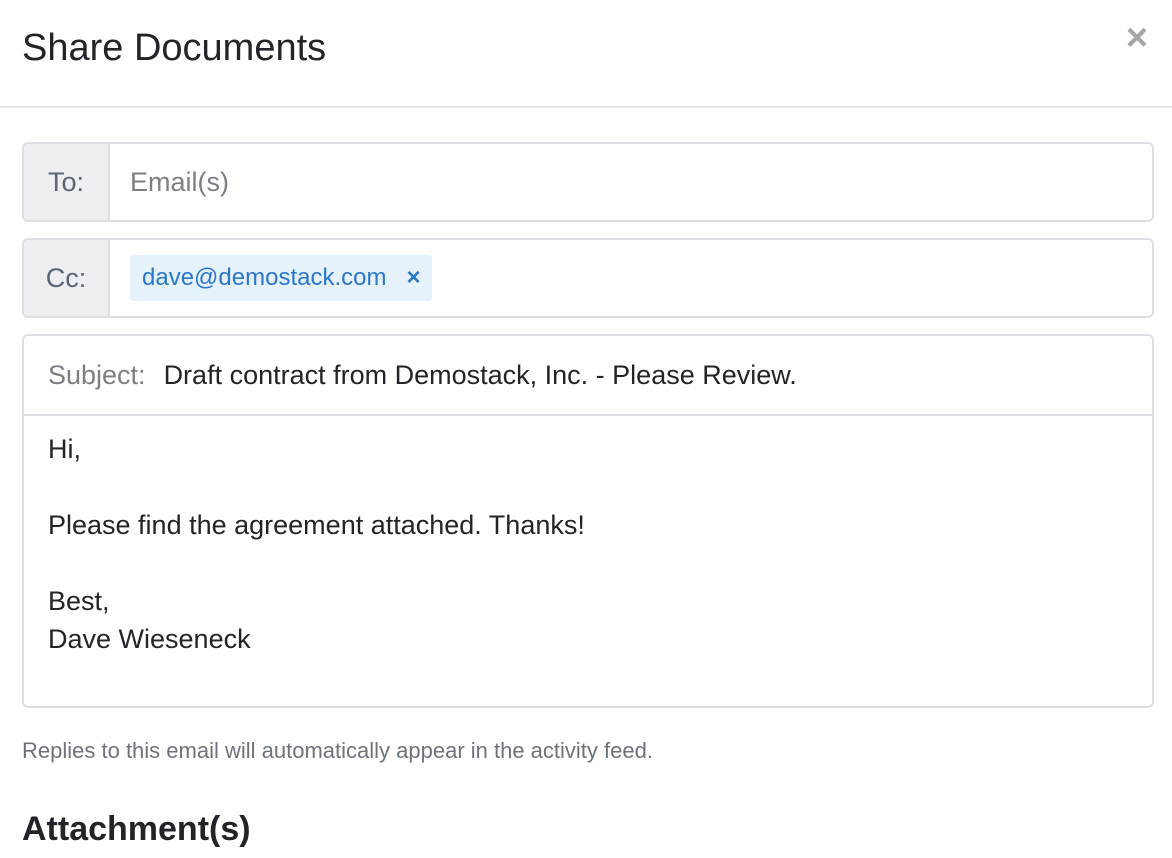 Image resolution: width=1172 pixels, height=858 pixels. I want to click on cc-recipients-input: dave@demostack.com ×, so click(631, 278).